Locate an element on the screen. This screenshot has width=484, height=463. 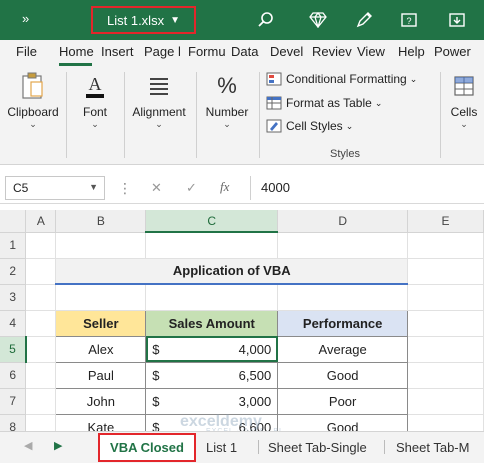
select-all-corner is located at coordinates (13, 221).